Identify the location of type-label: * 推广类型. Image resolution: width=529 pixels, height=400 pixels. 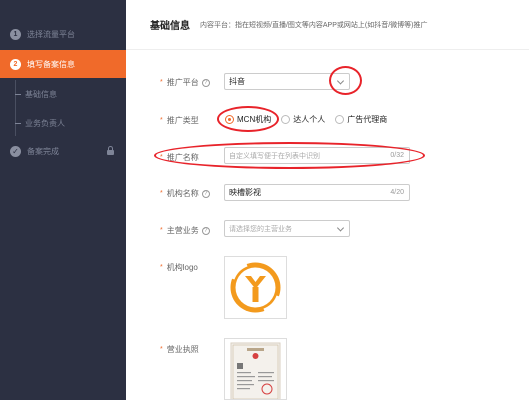
(179, 120).